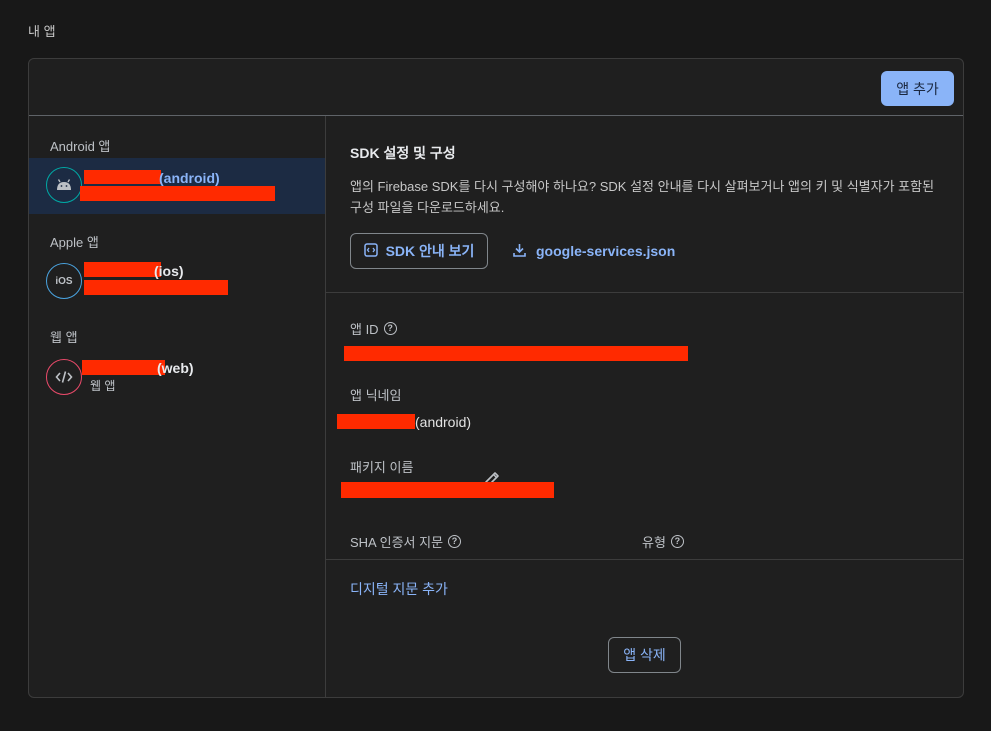  I want to click on type-label: 유형 ?, so click(663, 541).